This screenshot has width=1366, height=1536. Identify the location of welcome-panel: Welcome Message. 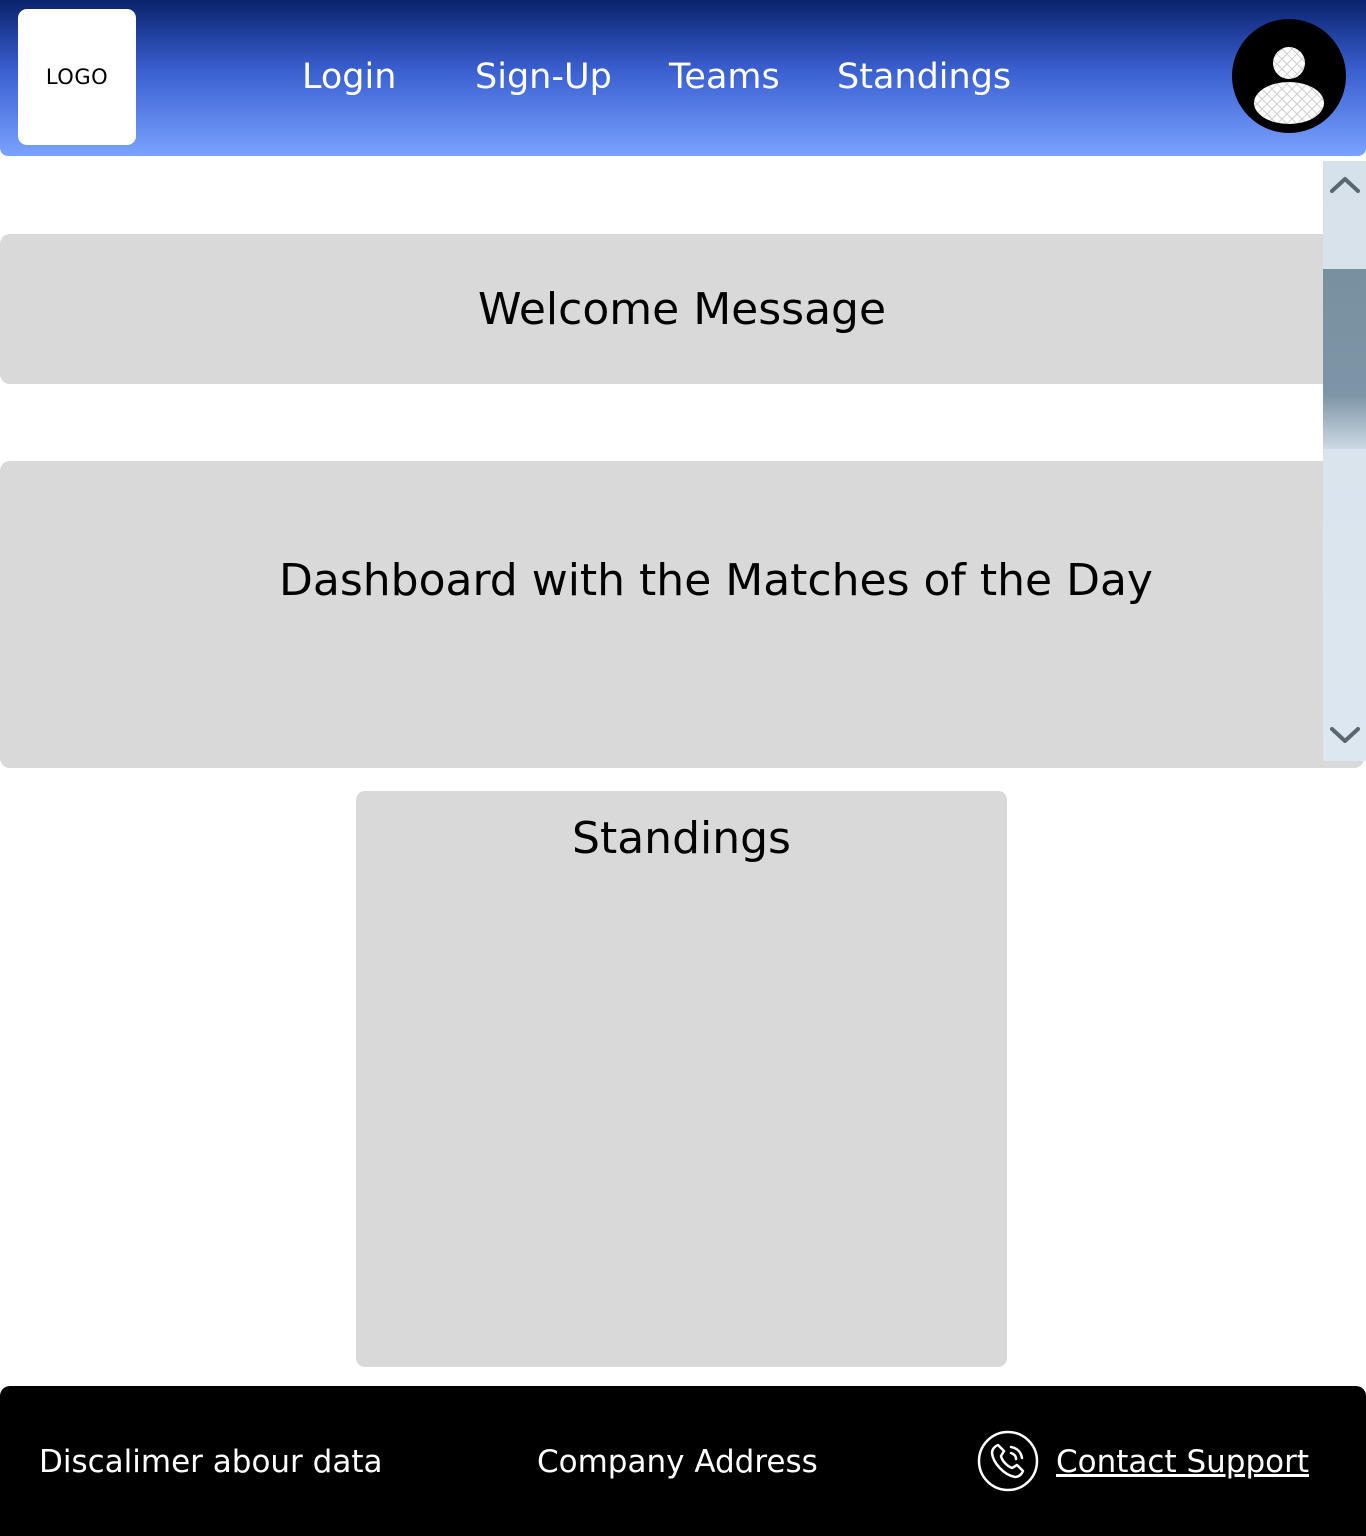
(670, 309).